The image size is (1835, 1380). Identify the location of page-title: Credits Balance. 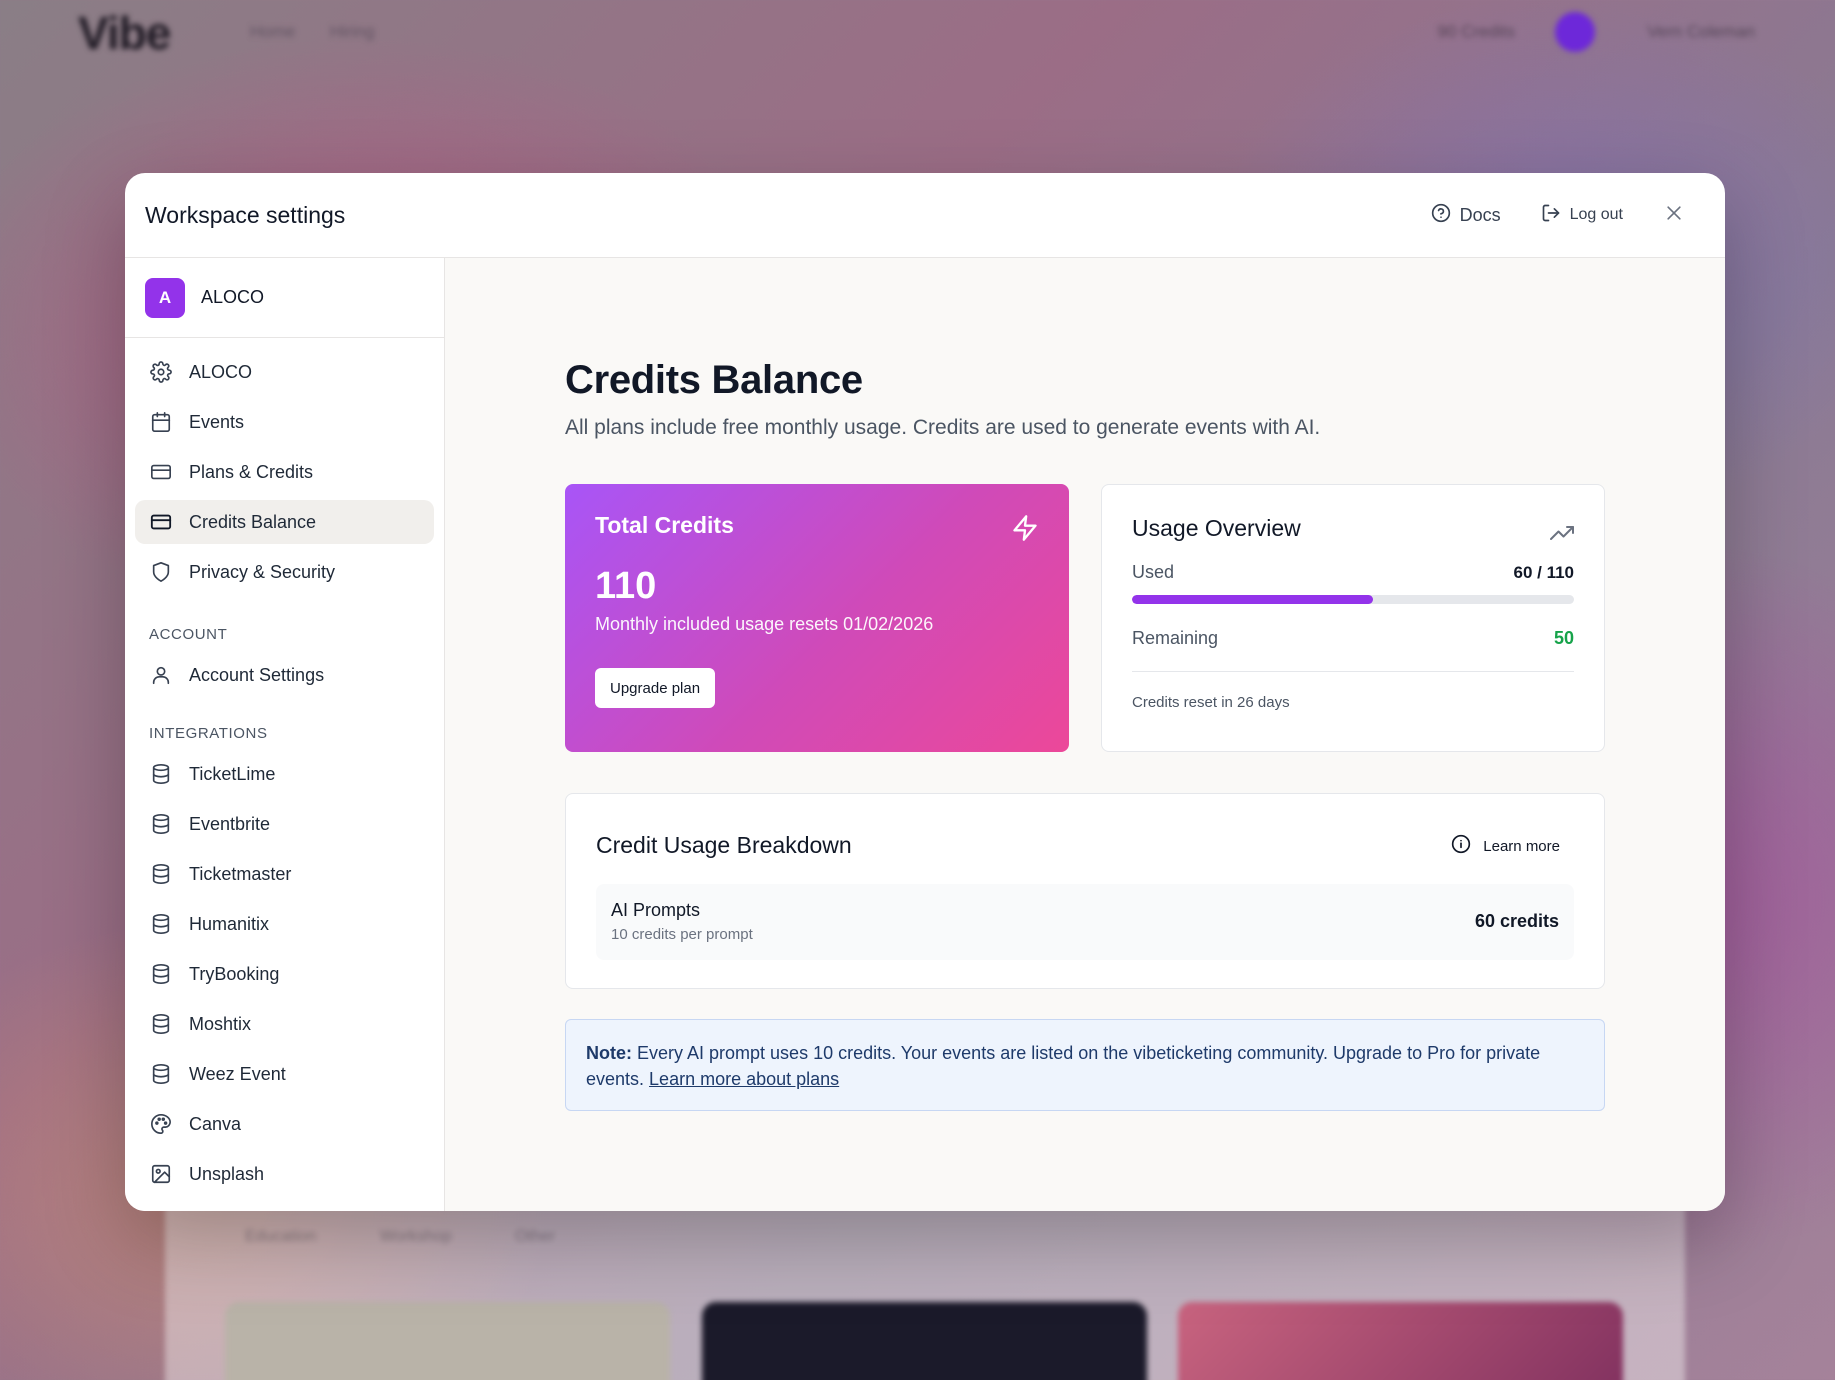
(714, 380).